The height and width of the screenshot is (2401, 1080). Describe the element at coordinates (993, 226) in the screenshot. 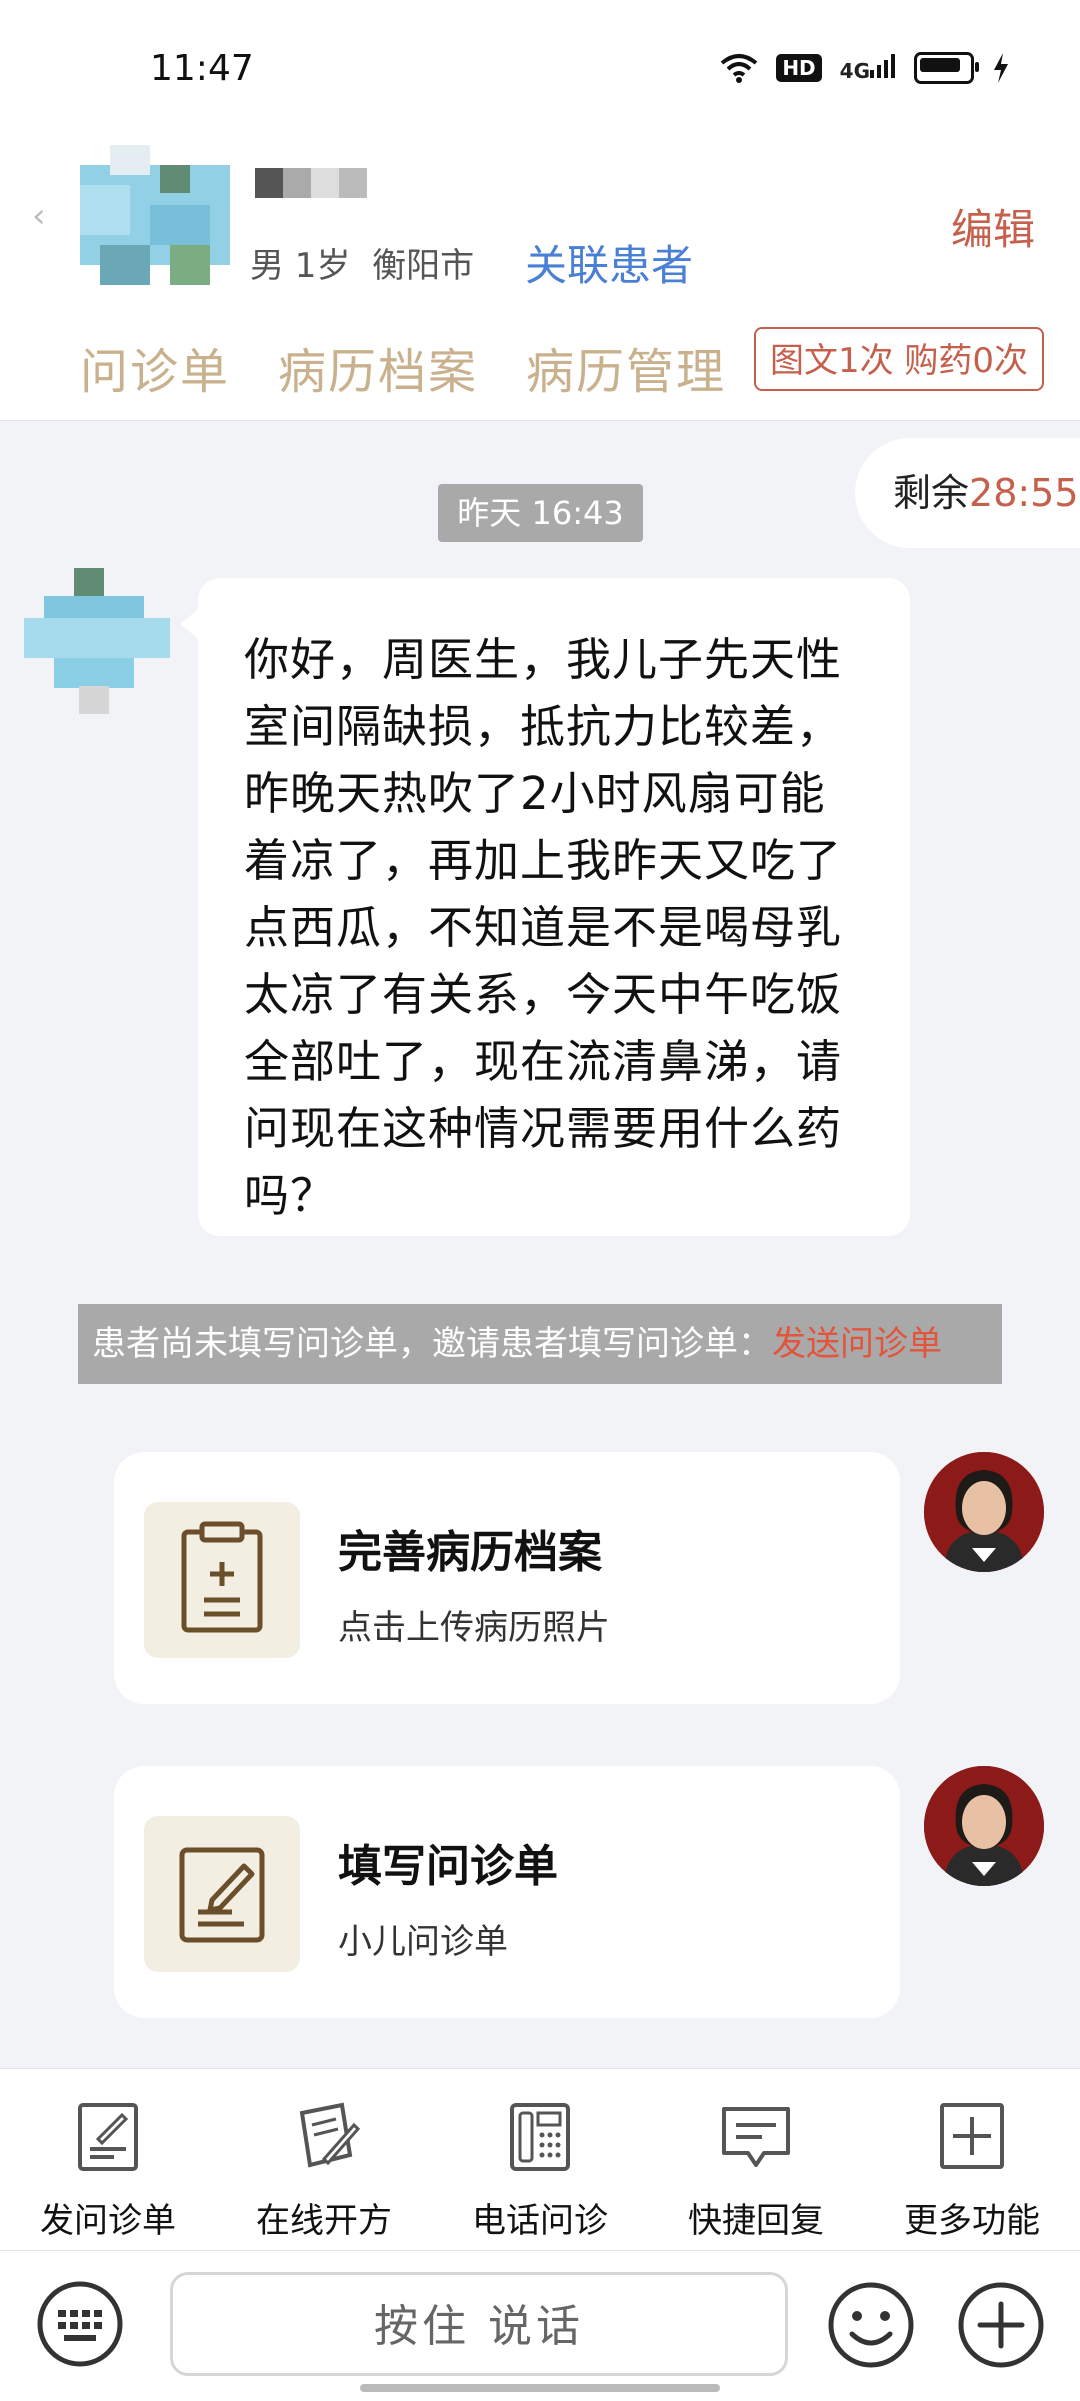

I see `edit-button: 编辑` at that location.